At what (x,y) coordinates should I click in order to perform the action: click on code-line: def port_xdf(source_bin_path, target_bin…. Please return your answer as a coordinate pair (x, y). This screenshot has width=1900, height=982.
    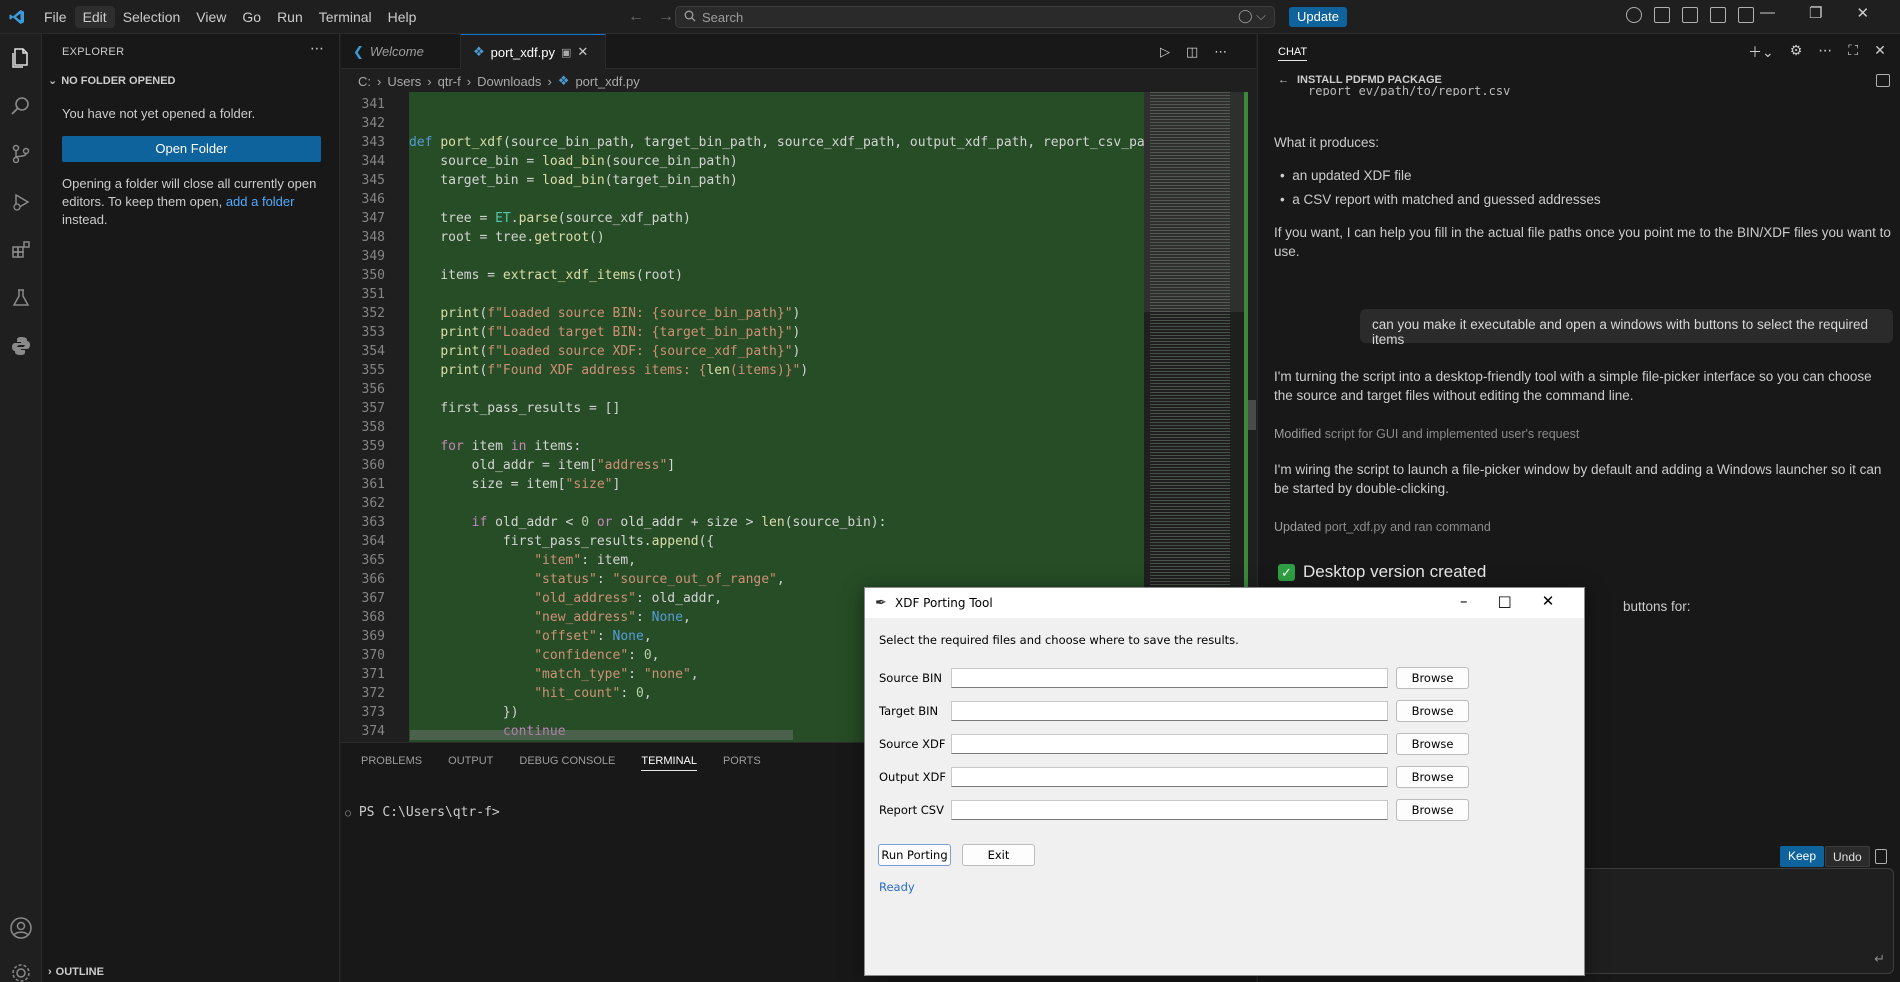
    Looking at the image, I should click on (781, 142).